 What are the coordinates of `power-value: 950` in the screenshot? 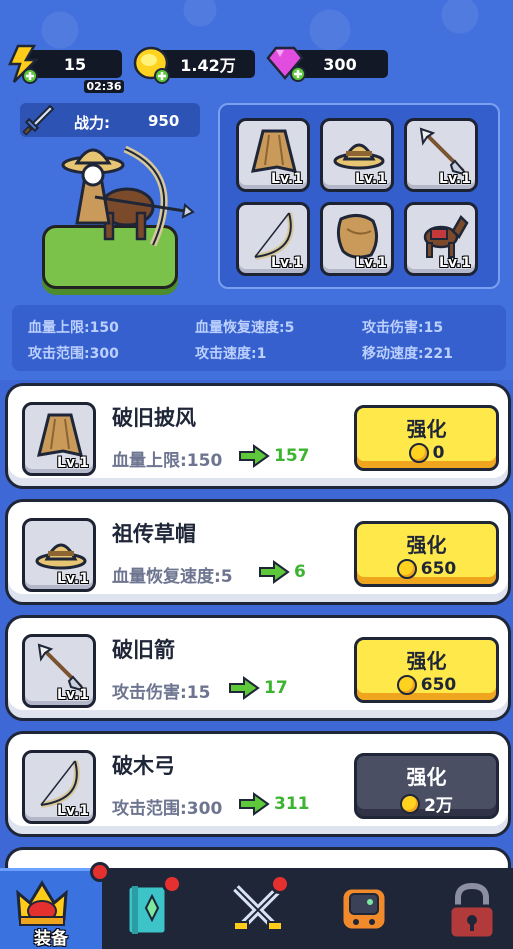 It's located at (164, 121).